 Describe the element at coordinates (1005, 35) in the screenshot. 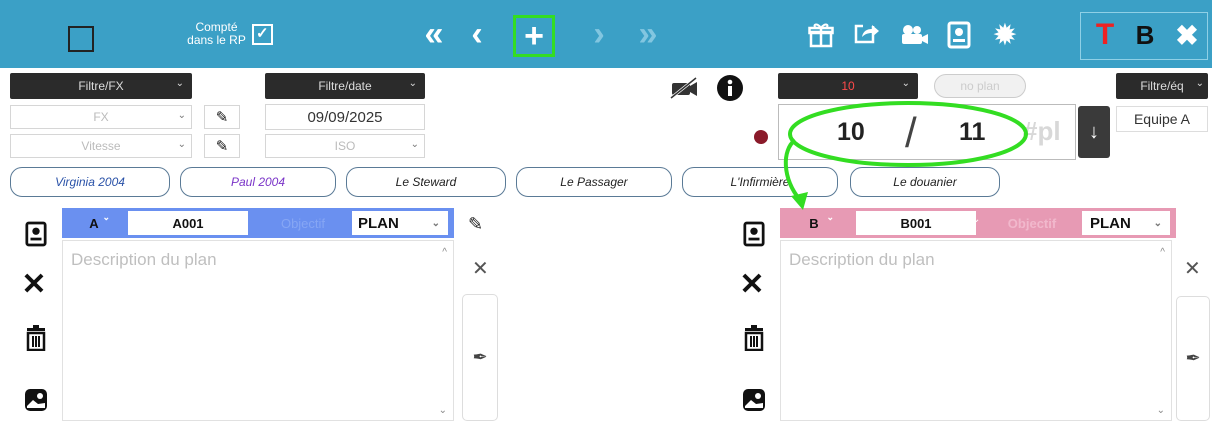

I see `gear-icon: ✹` at that location.